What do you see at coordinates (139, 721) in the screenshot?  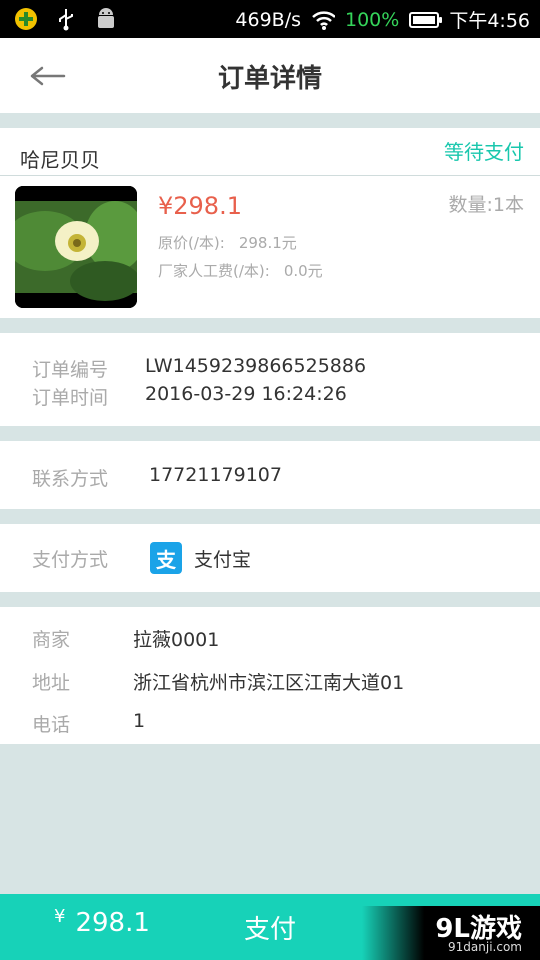 I see `merchant-phone-value: 1` at bounding box center [139, 721].